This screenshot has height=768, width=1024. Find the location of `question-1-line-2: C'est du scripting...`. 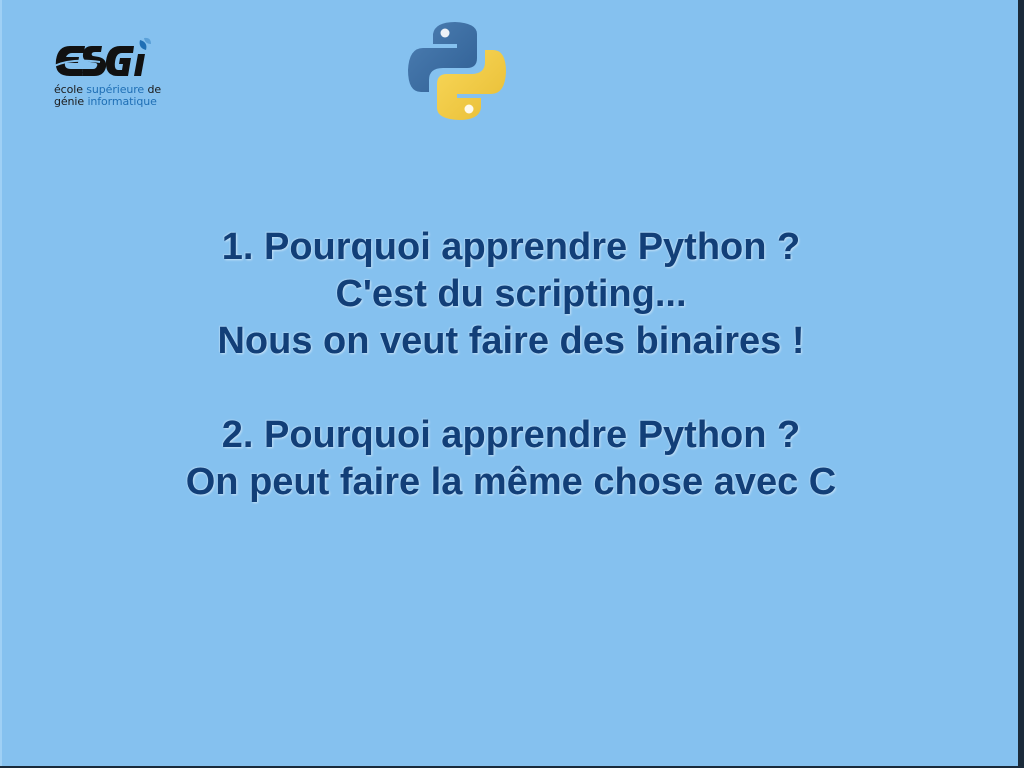

question-1-line-2: C'est du scripting... is located at coordinates (511, 294).